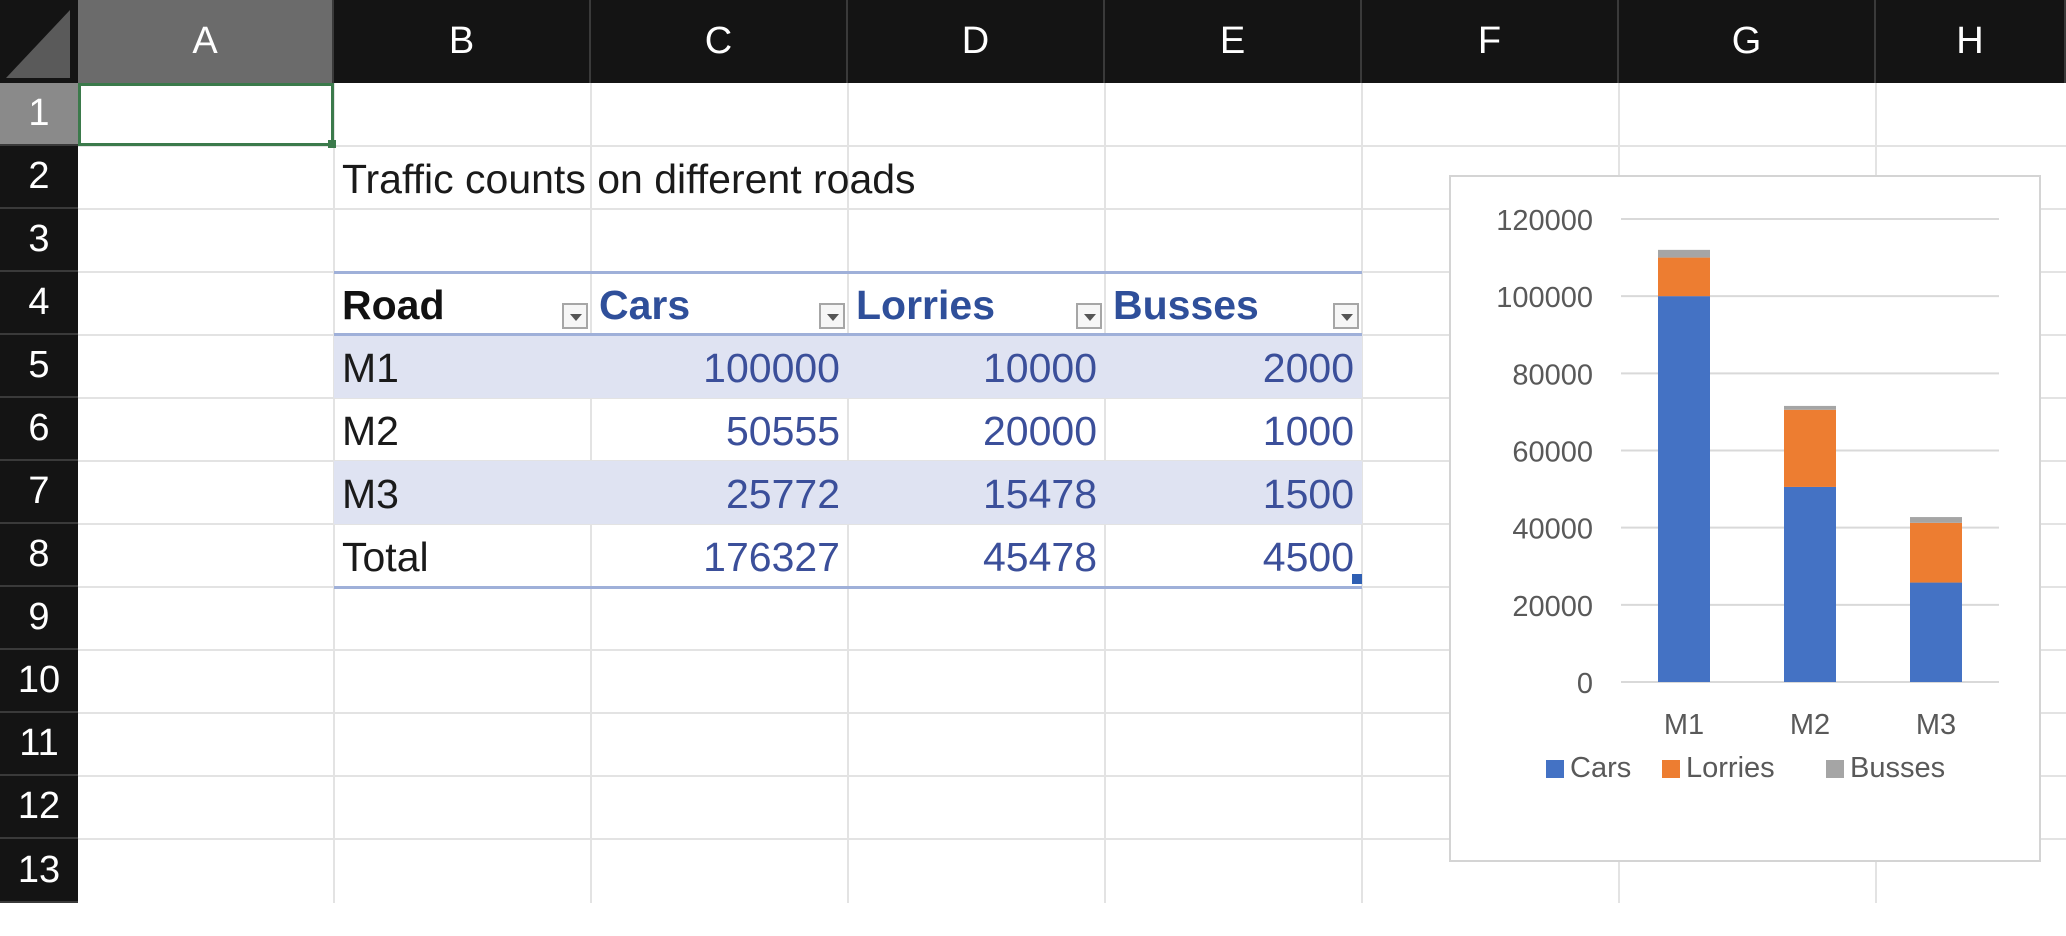  I want to click on column-header-c: C, so click(719, 41).